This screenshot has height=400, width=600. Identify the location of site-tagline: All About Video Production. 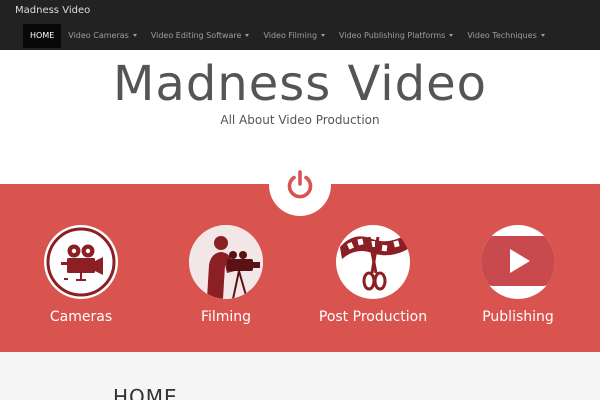
(300, 120).